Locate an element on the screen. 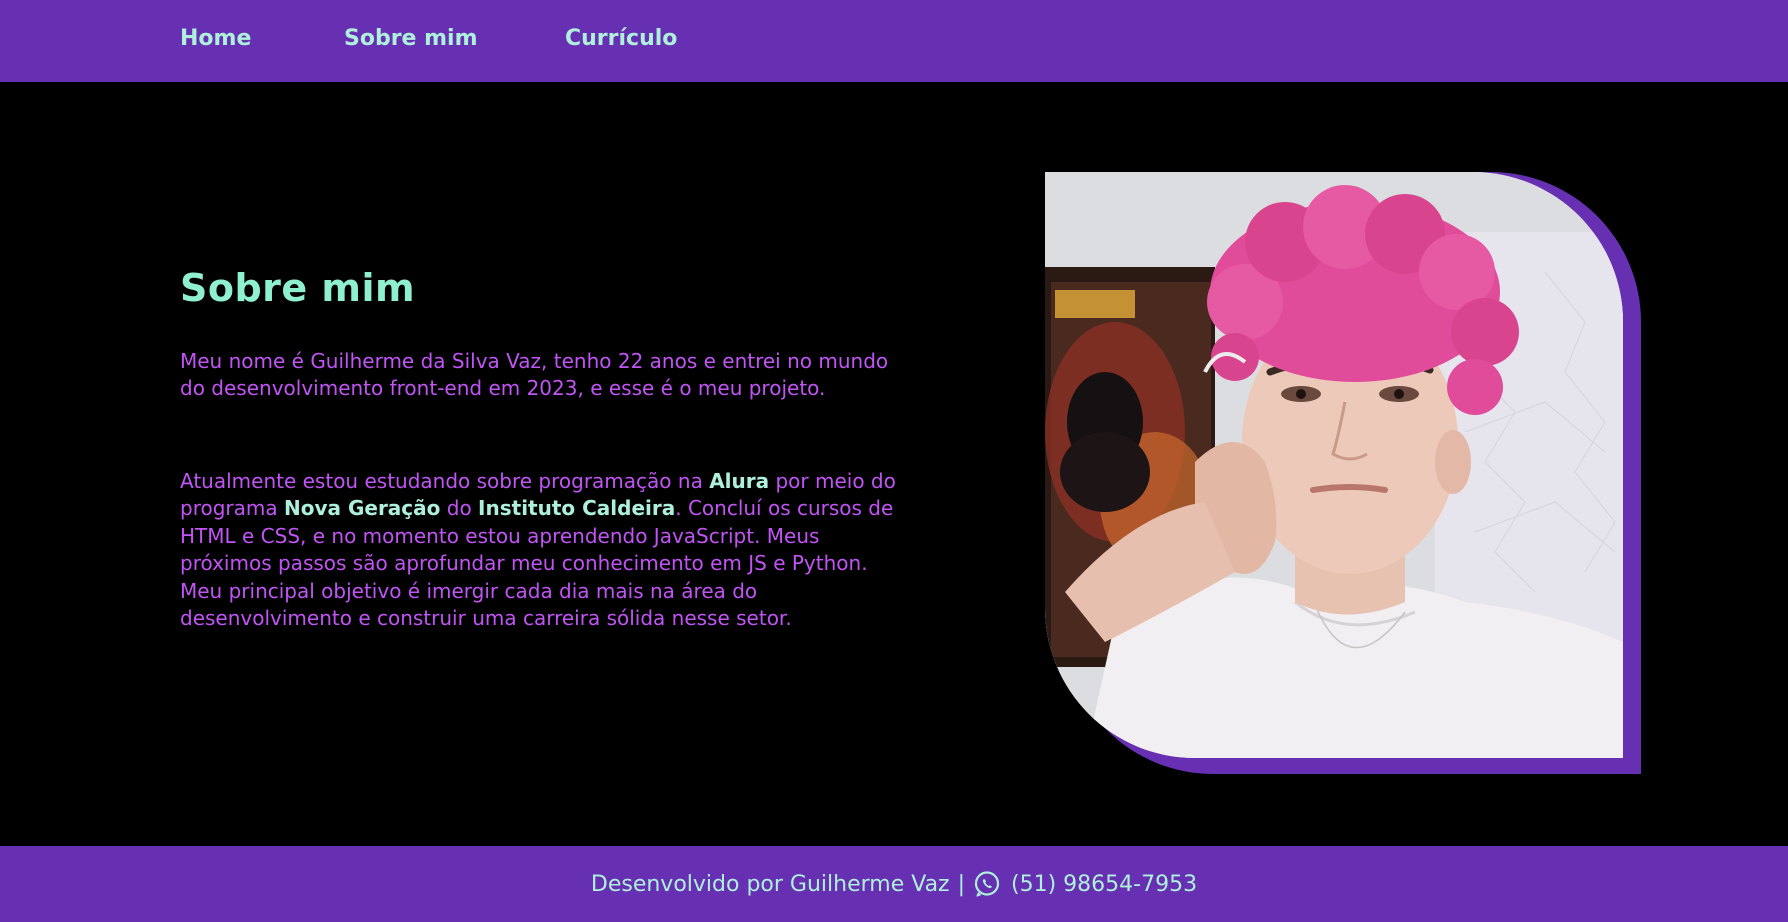 The image size is (1788, 922). whatsapp-icon is located at coordinates (987, 884).